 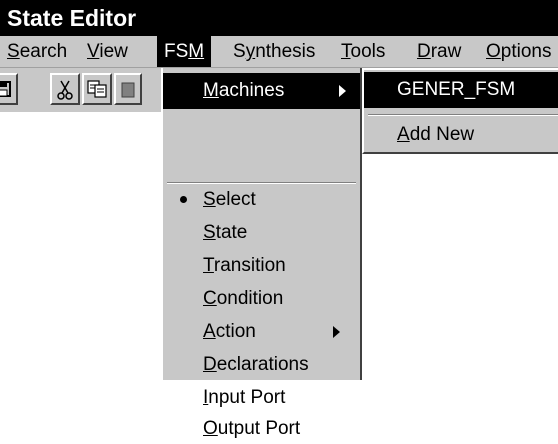 I want to click on menu-synthesis: Synthesis, so click(x=274, y=51).